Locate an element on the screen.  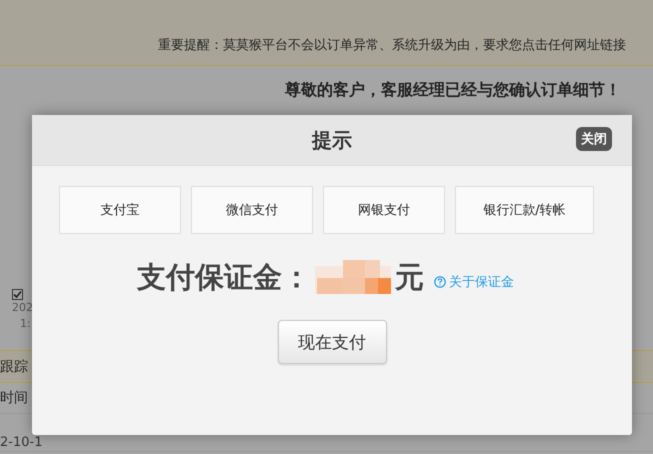
amount-label: 支付保证金： is located at coordinates (224, 277).